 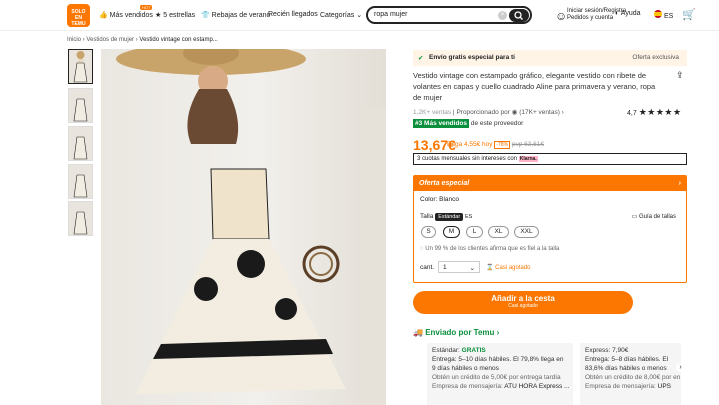 What do you see at coordinates (175, 15) in the screenshot?
I see `nav-five-stars: ★ 5 estrellas` at bounding box center [175, 15].